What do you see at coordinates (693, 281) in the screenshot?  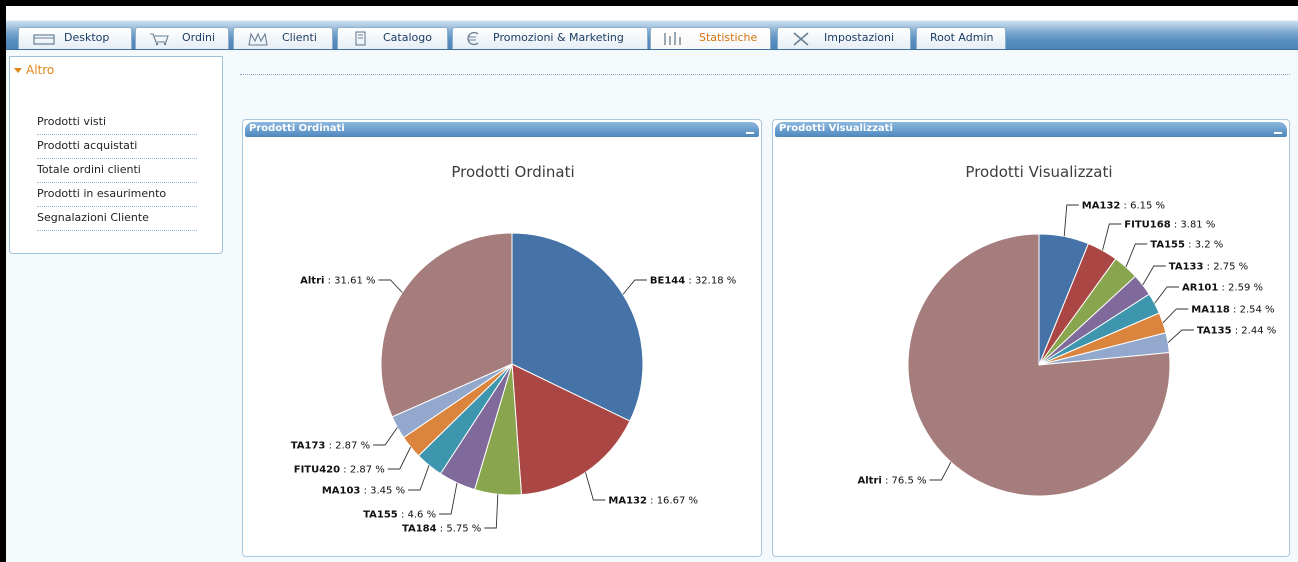 I see `data-label-be144: BE144 : 32.18 %` at bounding box center [693, 281].